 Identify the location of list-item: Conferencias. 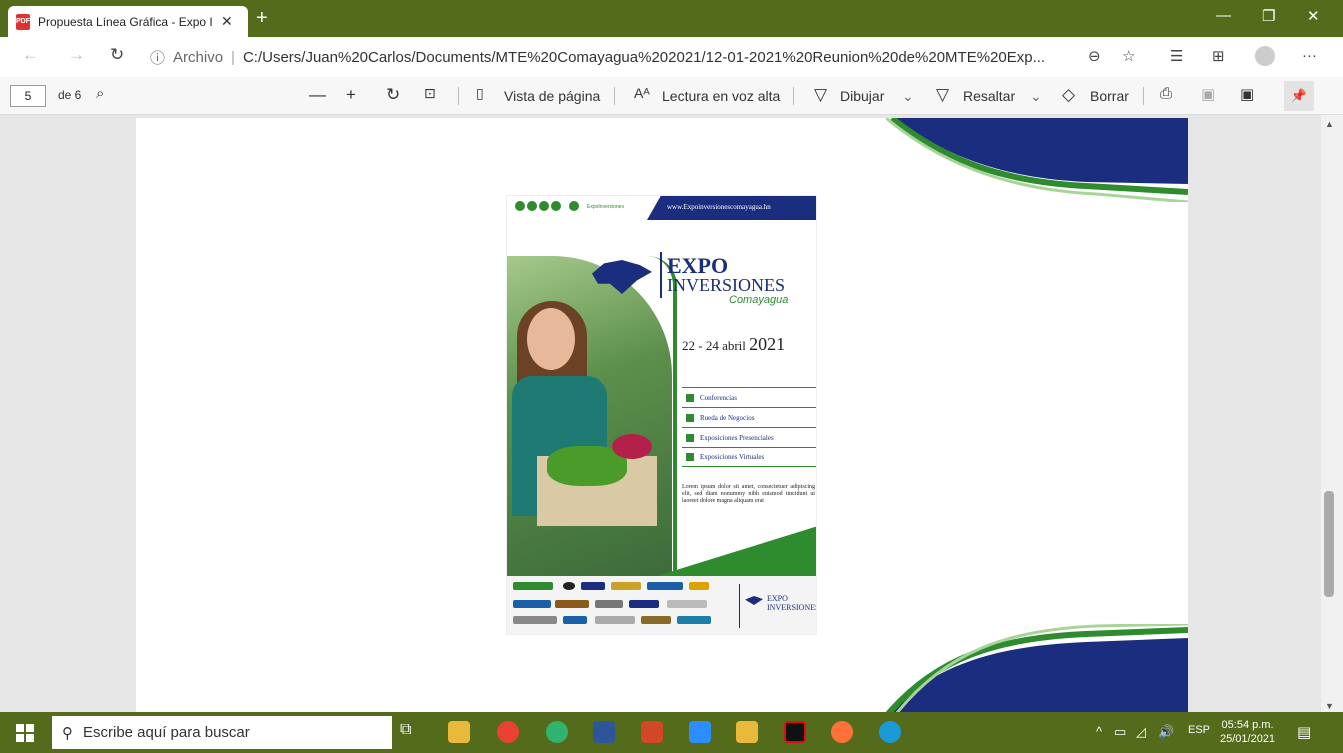
(749, 397).